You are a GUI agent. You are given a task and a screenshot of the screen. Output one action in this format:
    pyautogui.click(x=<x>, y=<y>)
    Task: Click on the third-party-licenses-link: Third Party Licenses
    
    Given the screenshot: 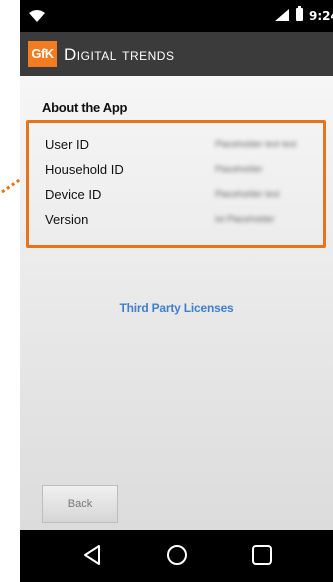 What is the action you would take?
    pyautogui.click(x=176, y=308)
    